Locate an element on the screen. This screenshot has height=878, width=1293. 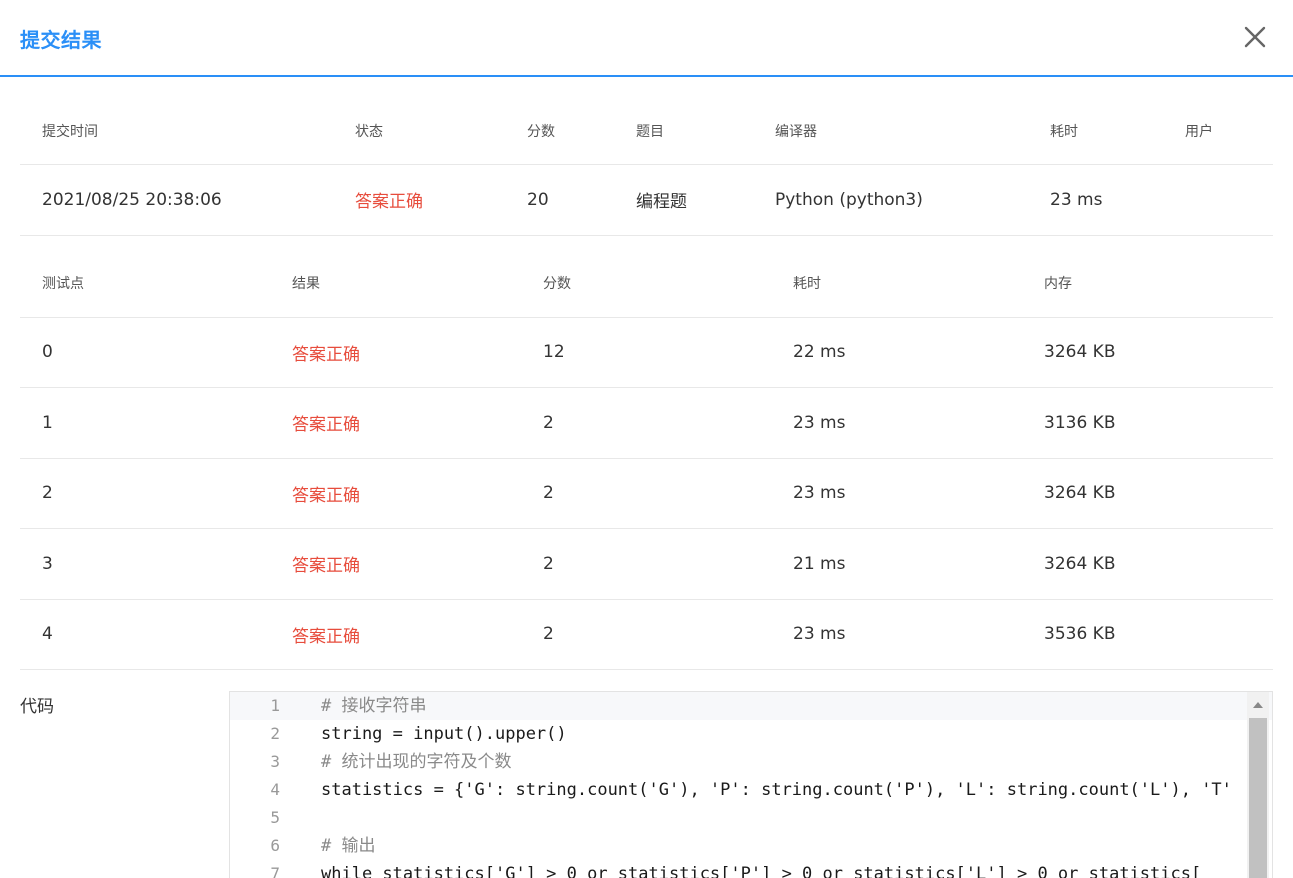
close-button is located at coordinates (1255, 37).